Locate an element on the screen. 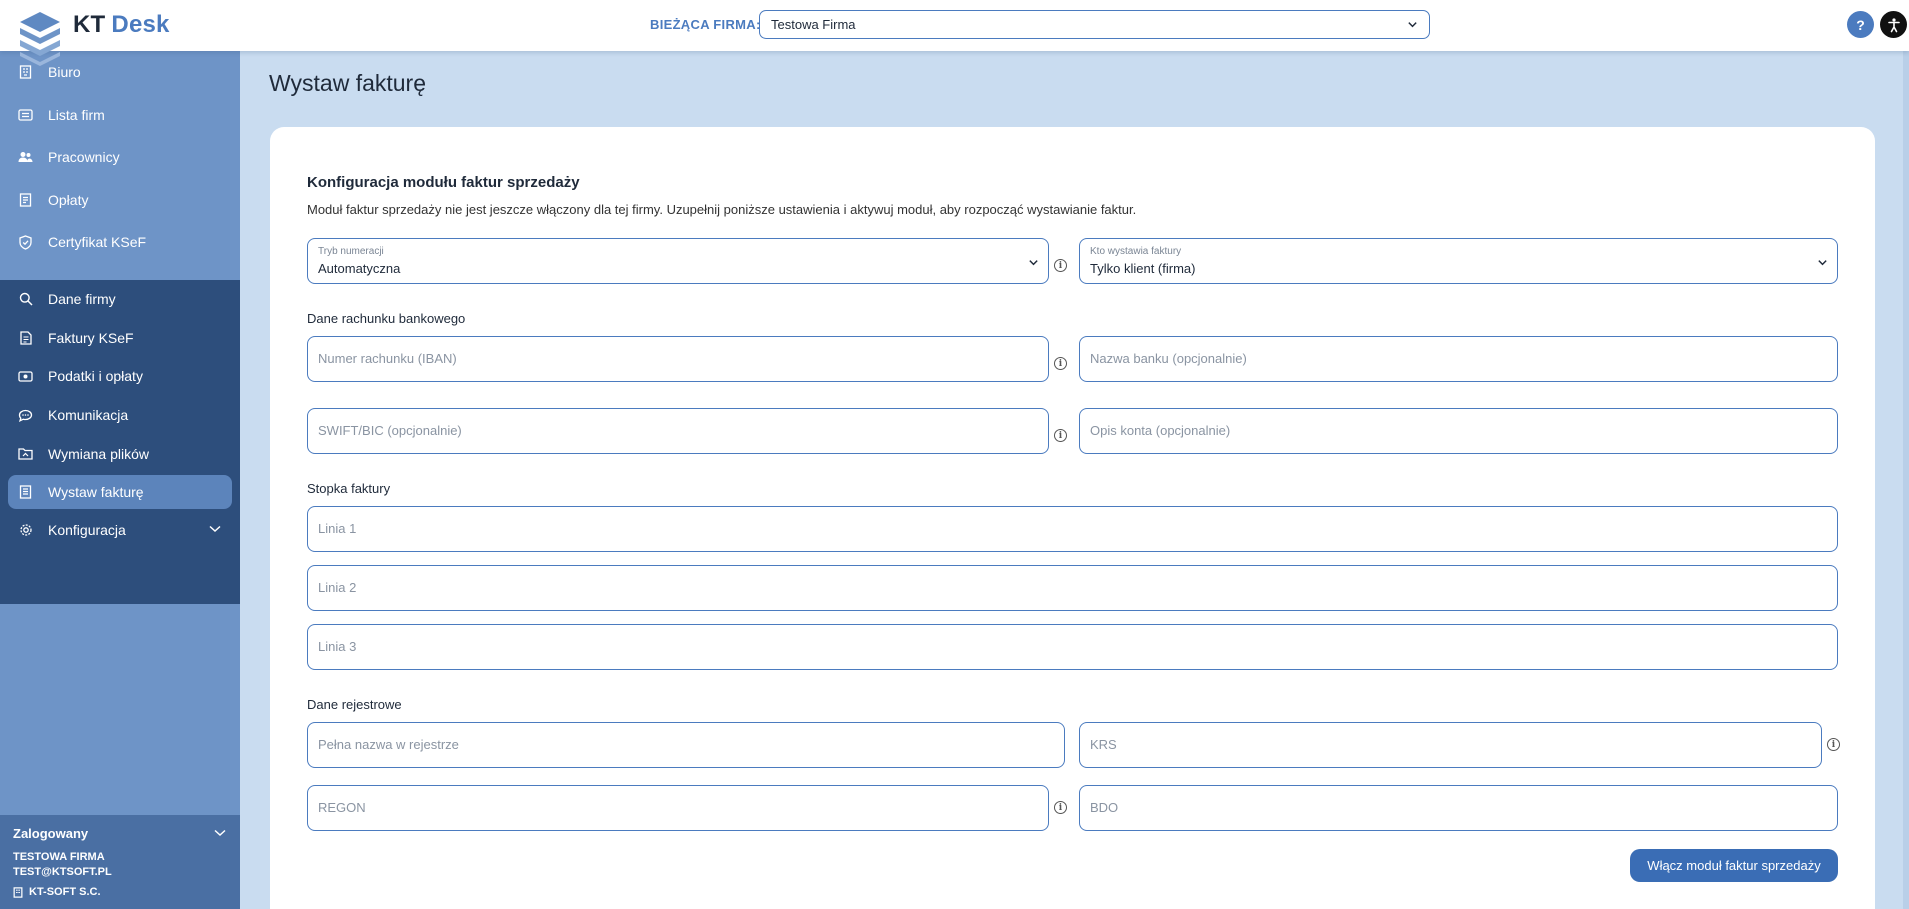 The width and height of the screenshot is (1909, 909). invoice-issuer-value: Tylko klient (firma) is located at coordinates (1143, 268).